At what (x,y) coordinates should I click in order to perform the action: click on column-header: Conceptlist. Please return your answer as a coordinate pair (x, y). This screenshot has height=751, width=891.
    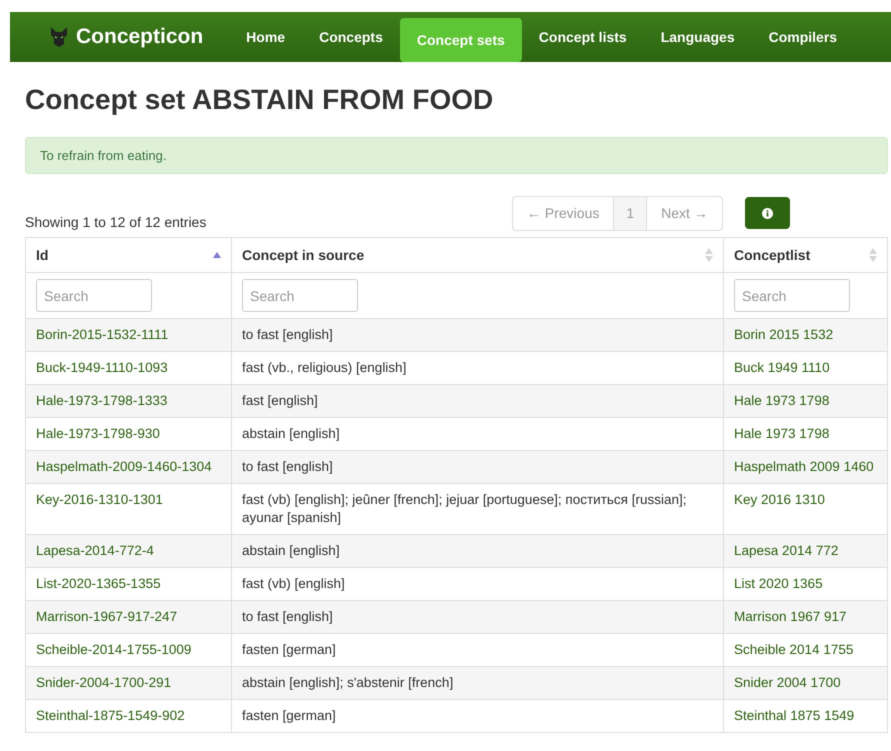
    Looking at the image, I should click on (806, 255).